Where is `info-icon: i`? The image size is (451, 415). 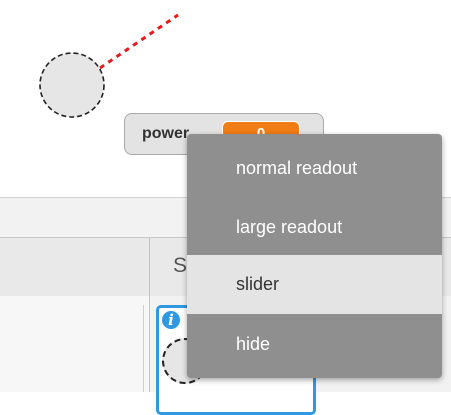 info-icon: i is located at coordinates (171, 320).